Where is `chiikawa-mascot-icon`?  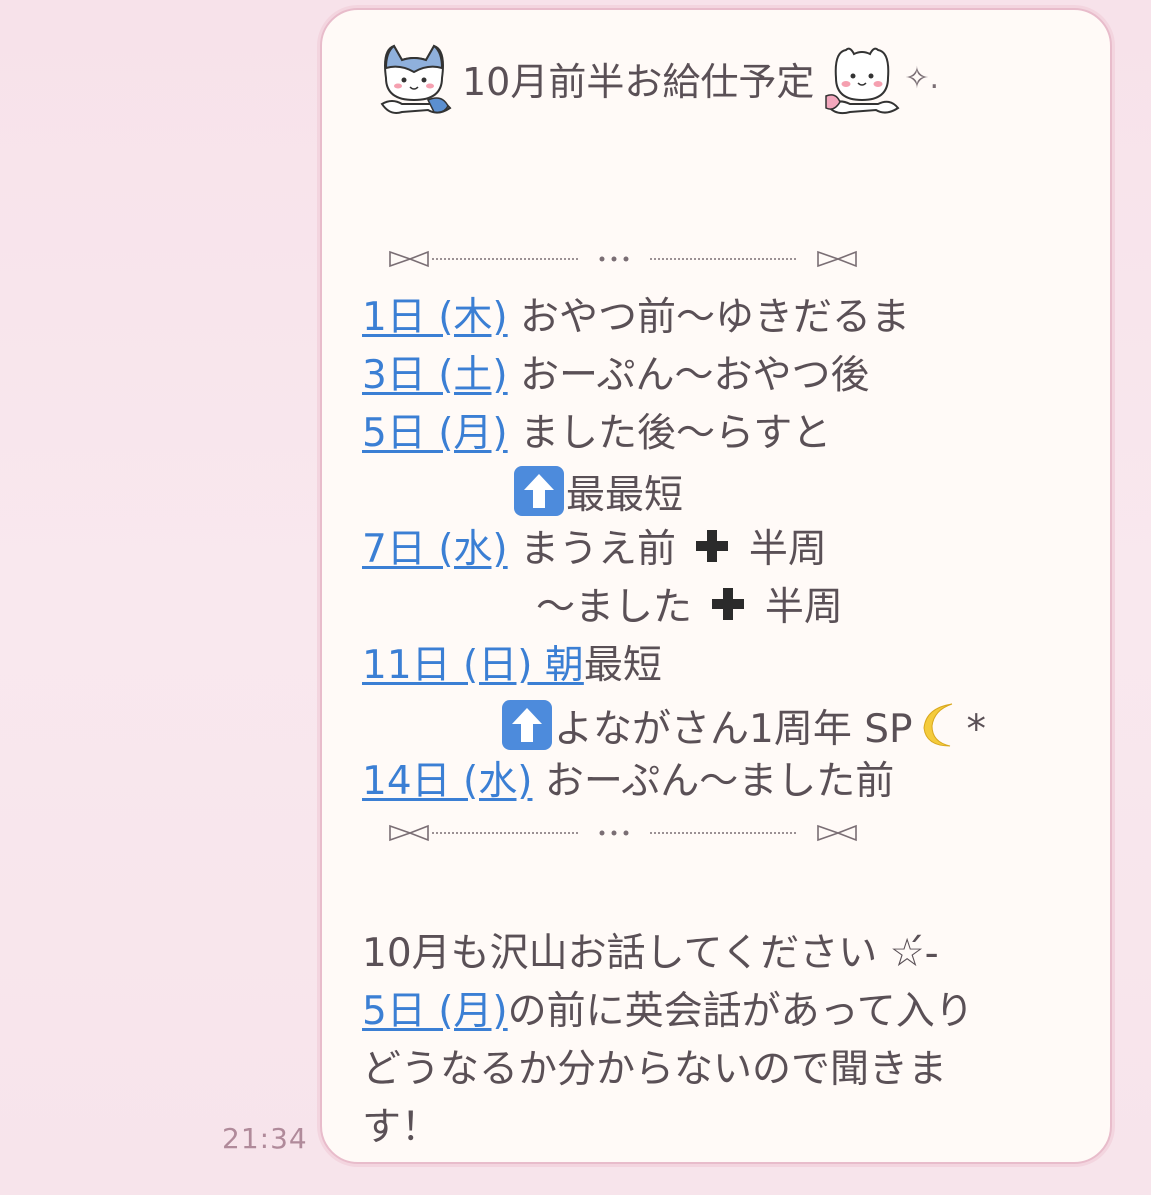 chiikawa-mascot-icon is located at coordinates (862, 81).